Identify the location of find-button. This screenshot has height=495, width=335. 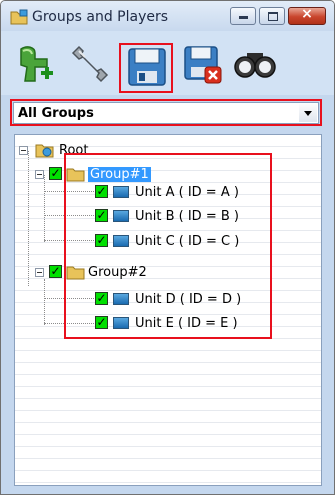
(255, 65).